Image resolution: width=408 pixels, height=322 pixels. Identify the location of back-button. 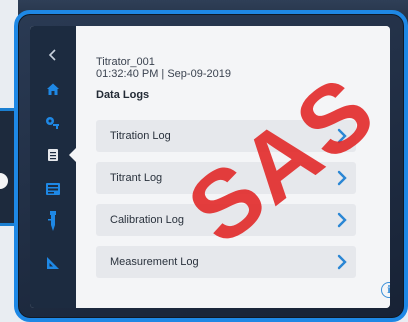
(53, 55).